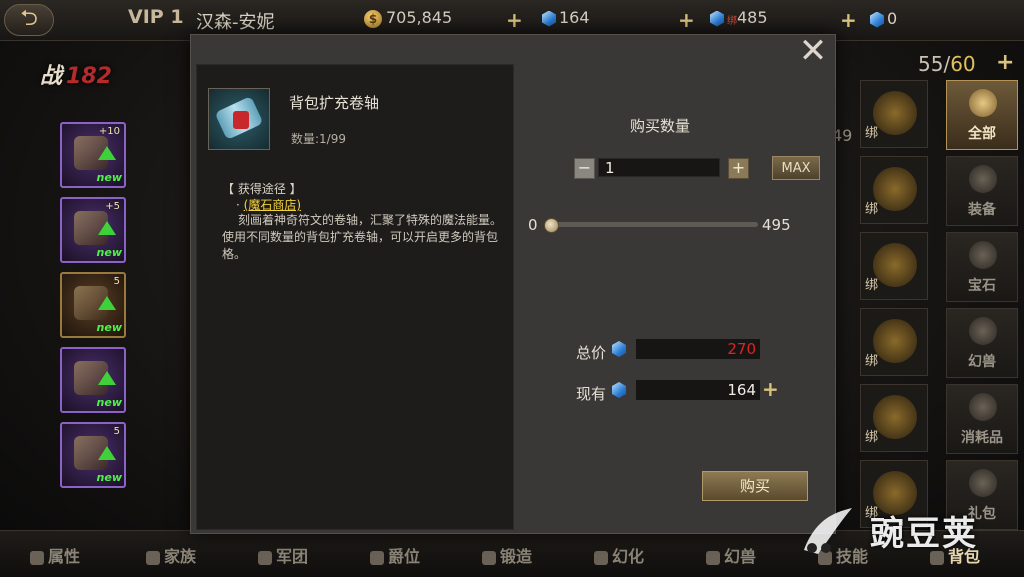  I want to click on scroll-seal, so click(241, 120).